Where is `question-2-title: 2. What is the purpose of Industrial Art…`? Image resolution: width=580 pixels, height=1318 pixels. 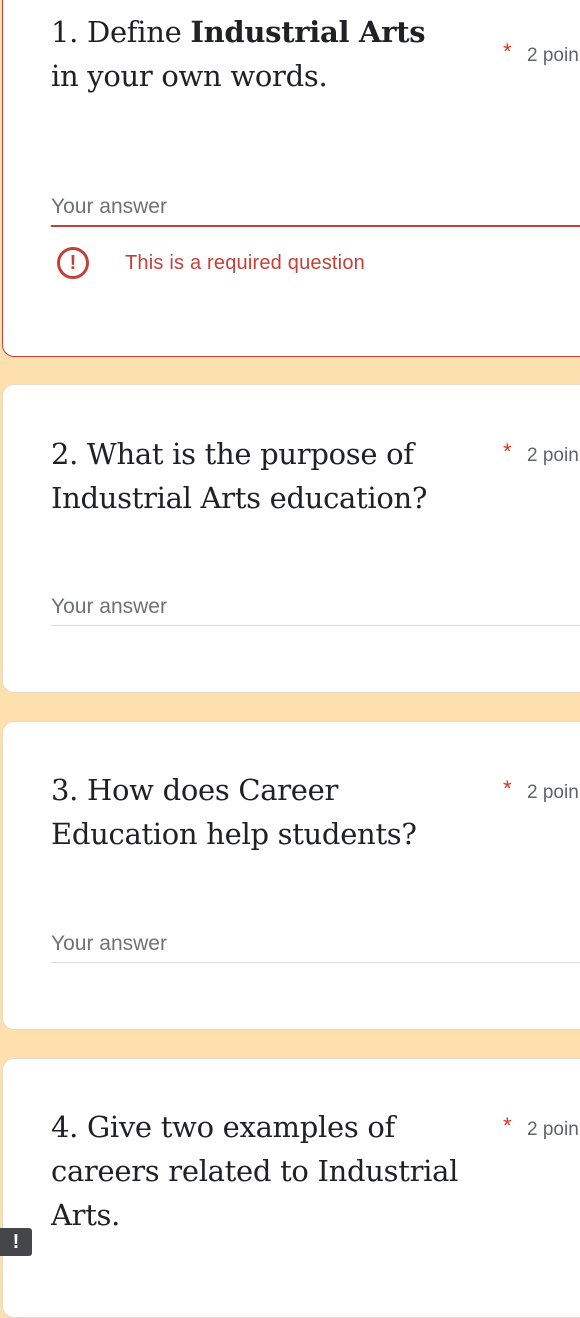 question-2-title: 2. What is the purpose of Industrial Art… is located at coordinates (239, 476).